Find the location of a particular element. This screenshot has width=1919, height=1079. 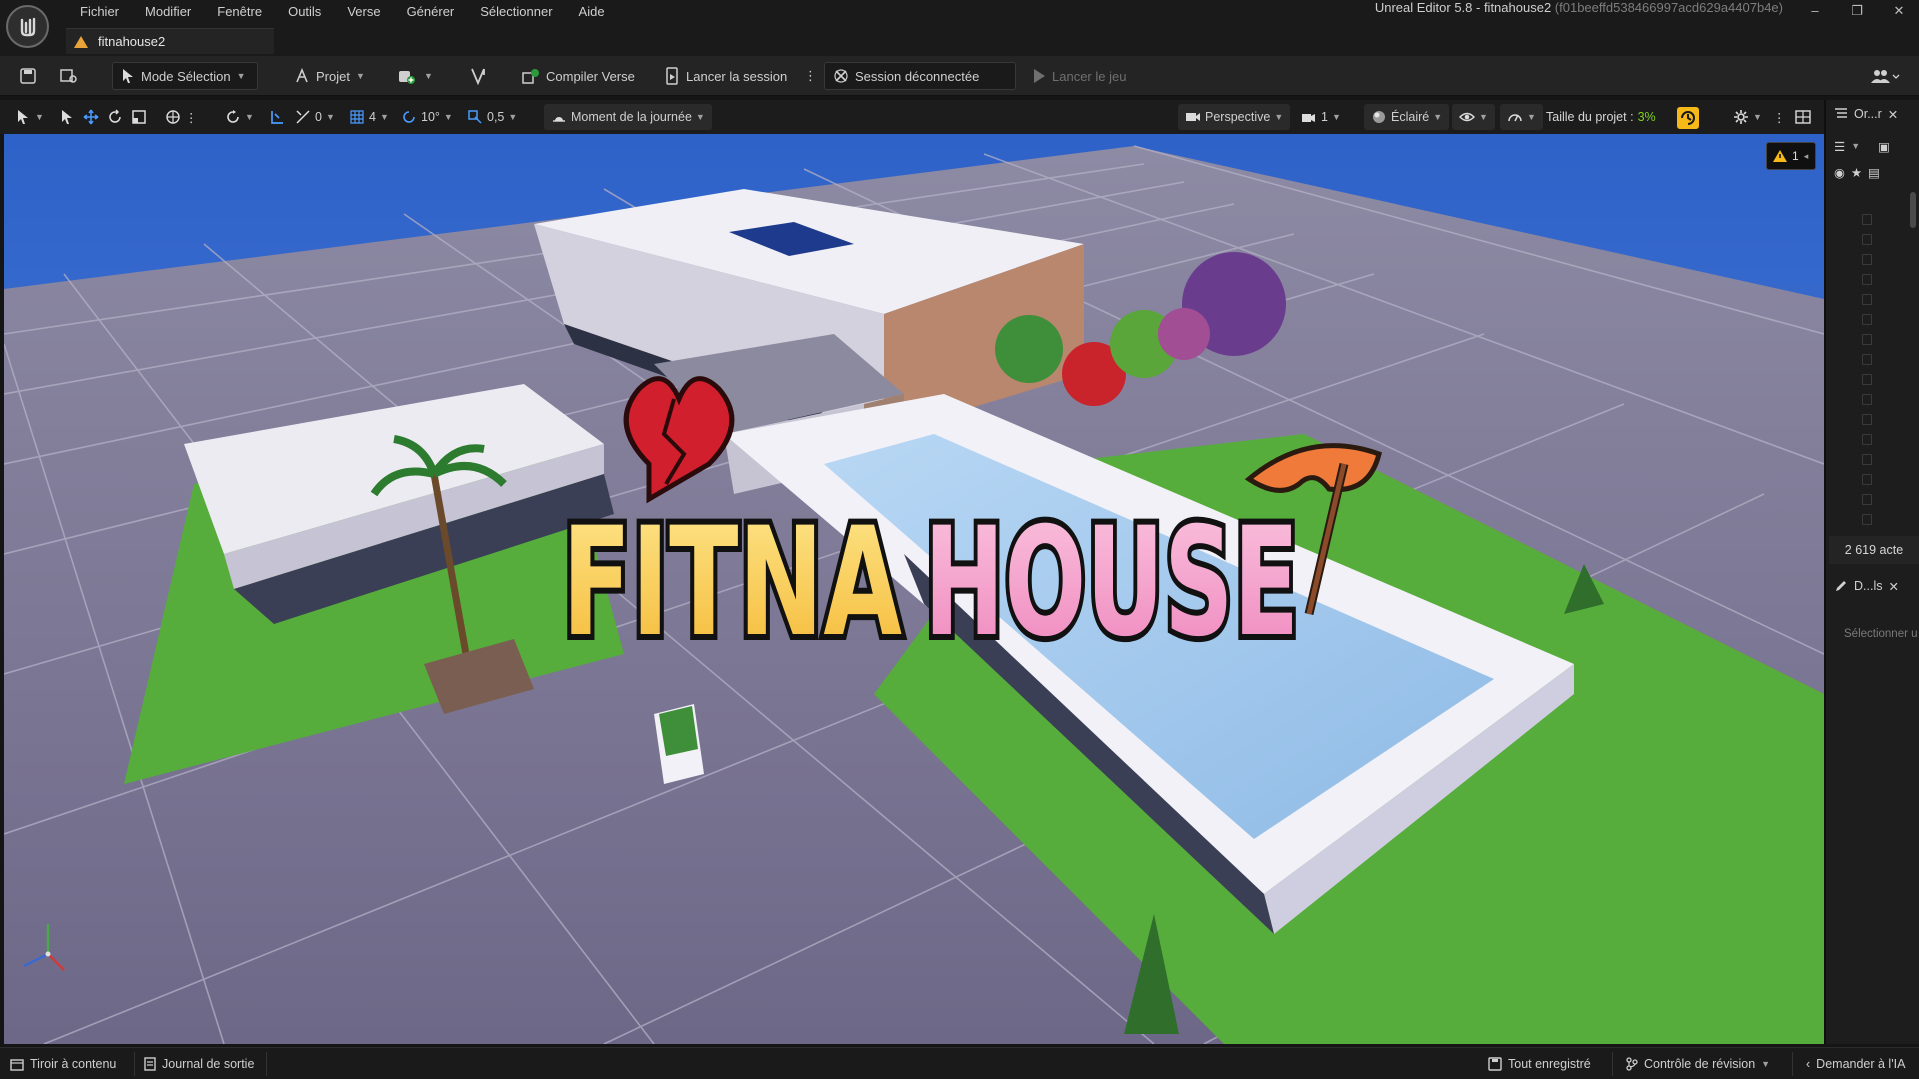

save-all-icon is located at coordinates (1495, 1064).